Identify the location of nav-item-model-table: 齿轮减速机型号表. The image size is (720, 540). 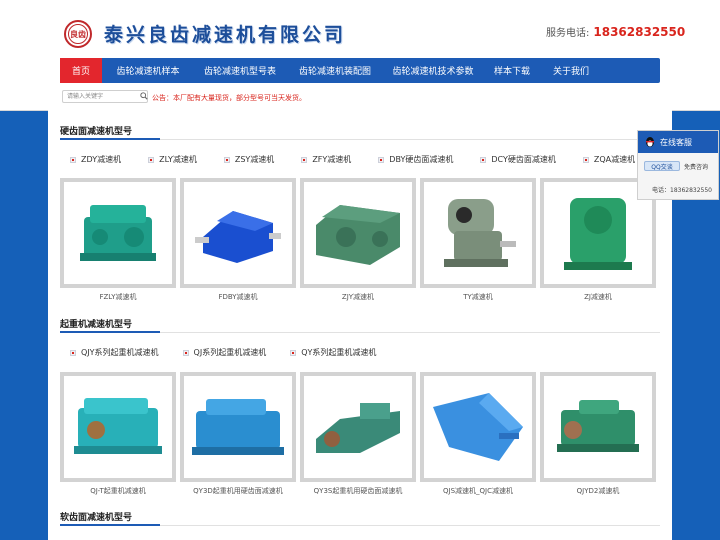
(240, 70).